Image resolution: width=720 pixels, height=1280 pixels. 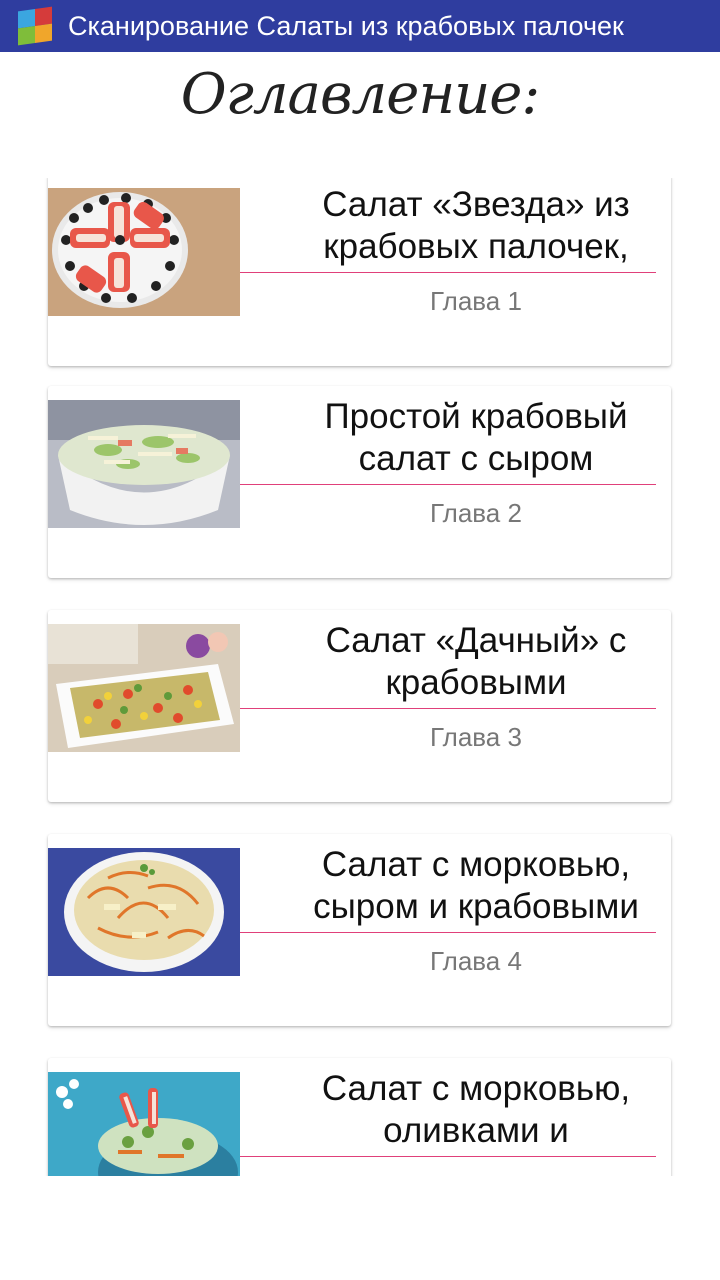 I want to click on toc-heading: Оглавление:, so click(x=360, y=94).